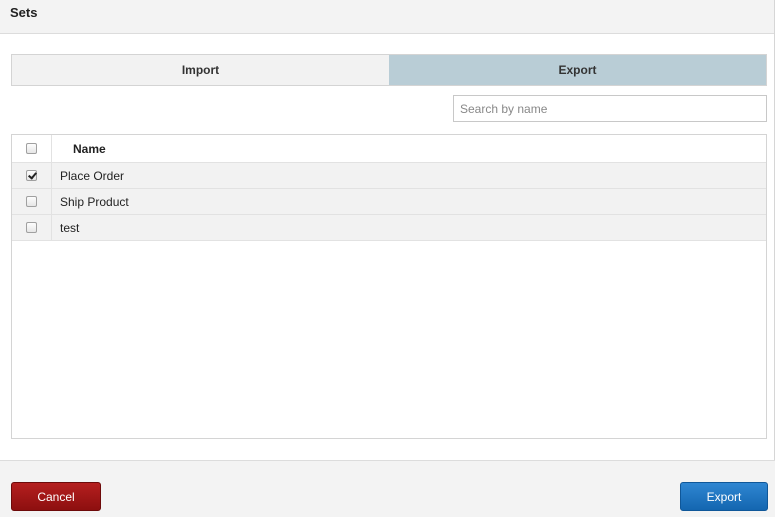 The width and height of the screenshot is (775, 517). I want to click on row-name: Ship Product, so click(94, 201).